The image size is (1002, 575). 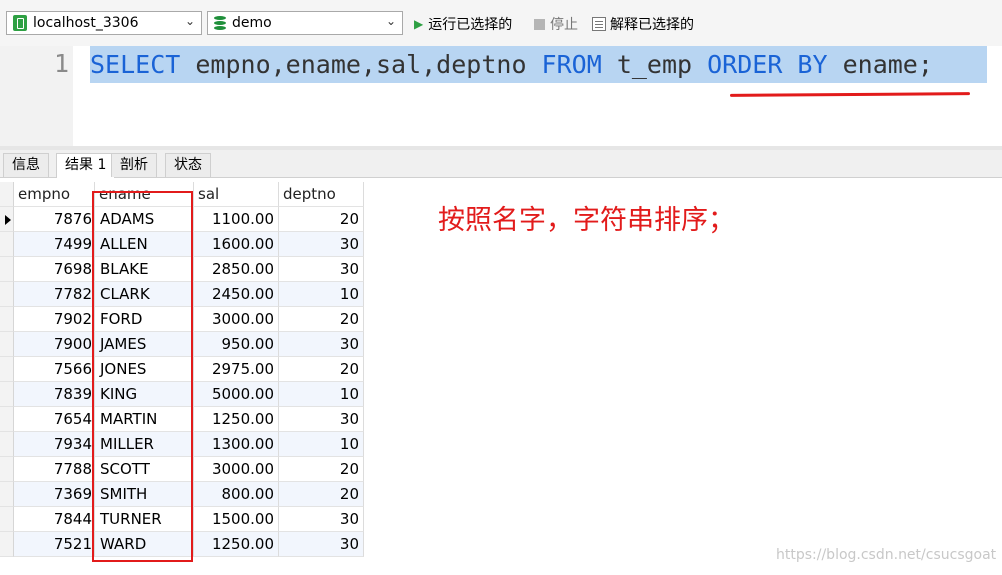 What do you see at coordinates (144, 319) in the screenshot?
I see `cell-ename: FORD` at bounding box center [144, 319].